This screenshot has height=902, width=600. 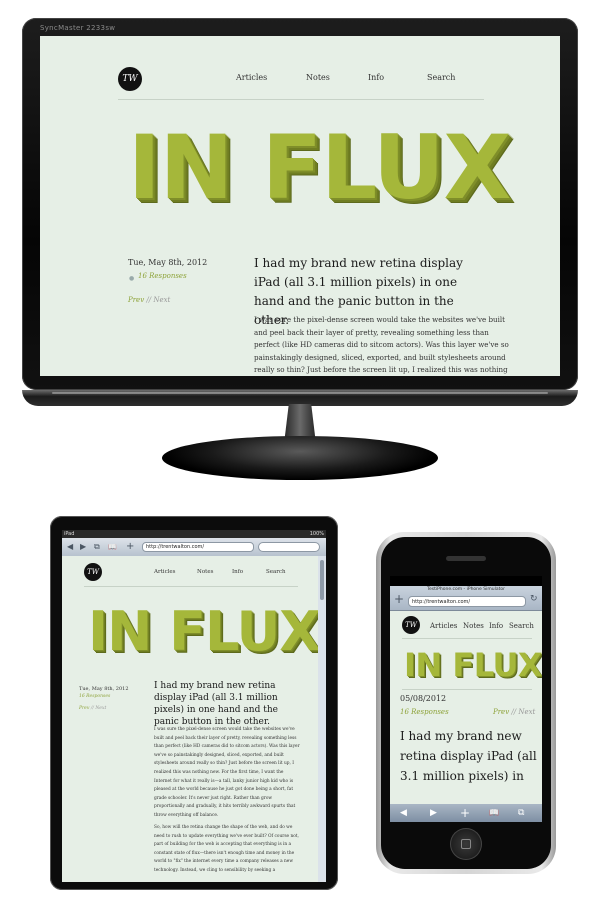 I want to click on site-nav: Articles Notes Info Search, so click(x=300, y=66).